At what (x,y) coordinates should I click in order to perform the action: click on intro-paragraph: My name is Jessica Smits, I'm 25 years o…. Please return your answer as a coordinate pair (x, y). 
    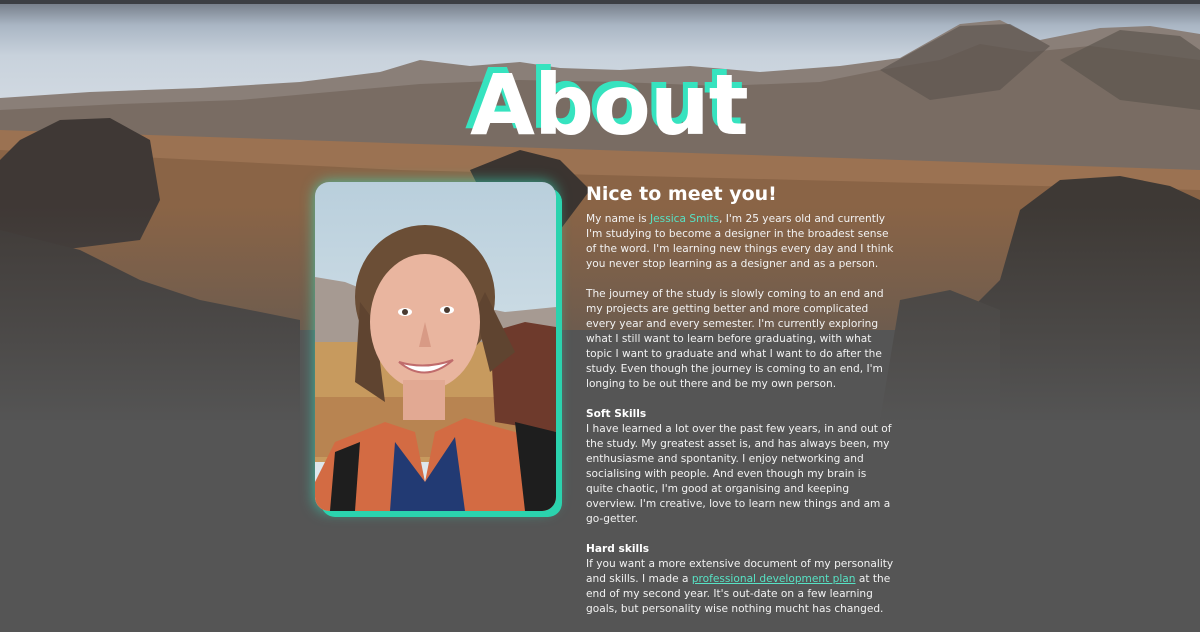
    Looking at the image, I should click on (741, 242).